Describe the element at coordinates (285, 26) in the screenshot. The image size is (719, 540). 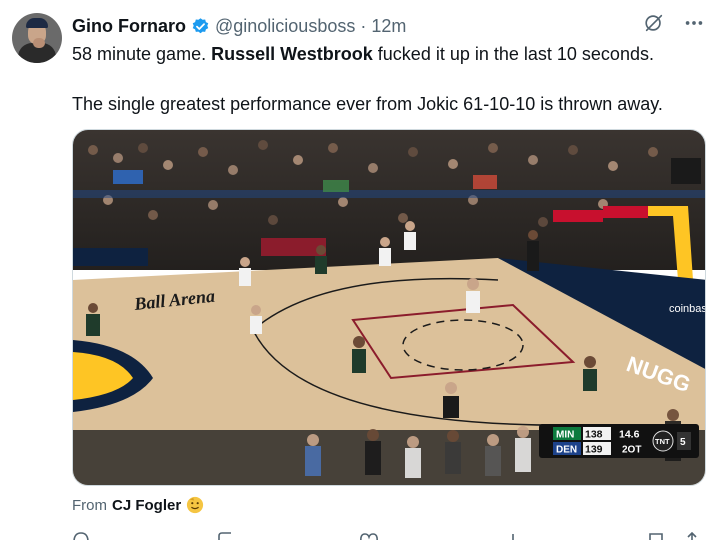
I see `author-handle: @ginoliciousboss` at that location.